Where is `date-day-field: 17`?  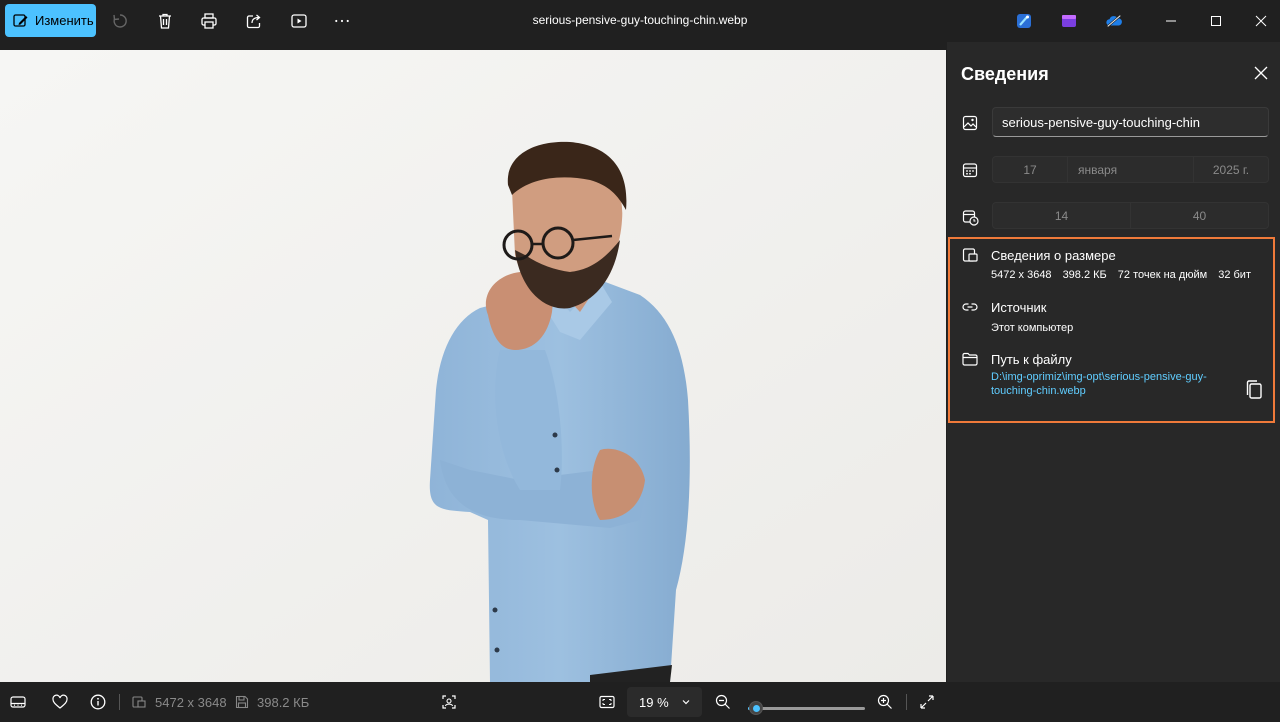 date-day-field: 17 is located at coordinates (1030, 169).